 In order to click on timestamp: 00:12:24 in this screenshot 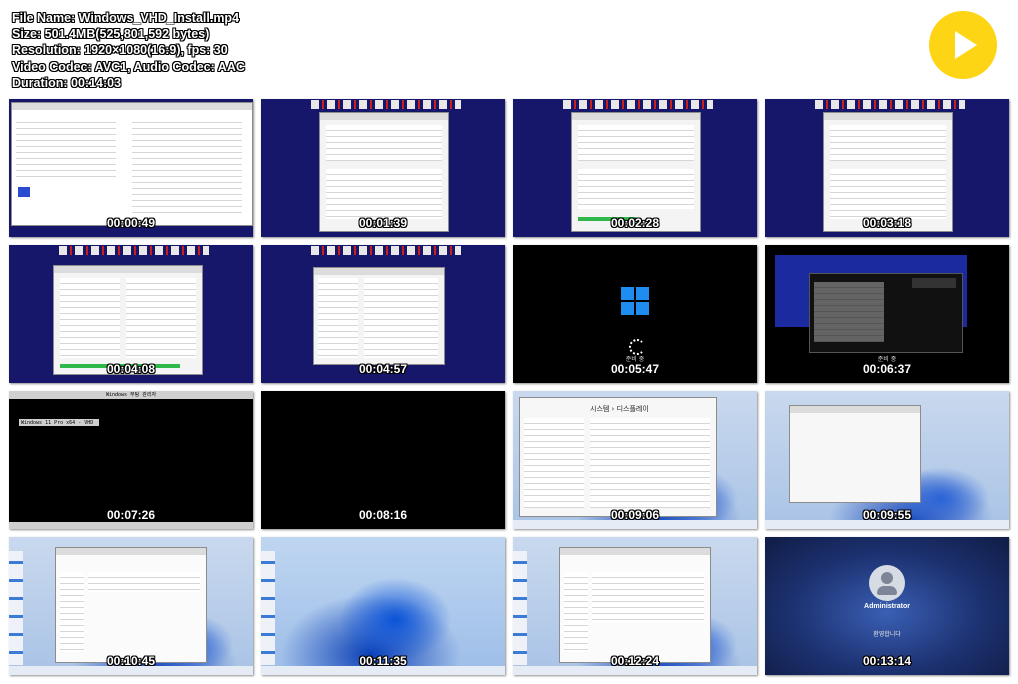, I will do `click(635, 661)`.